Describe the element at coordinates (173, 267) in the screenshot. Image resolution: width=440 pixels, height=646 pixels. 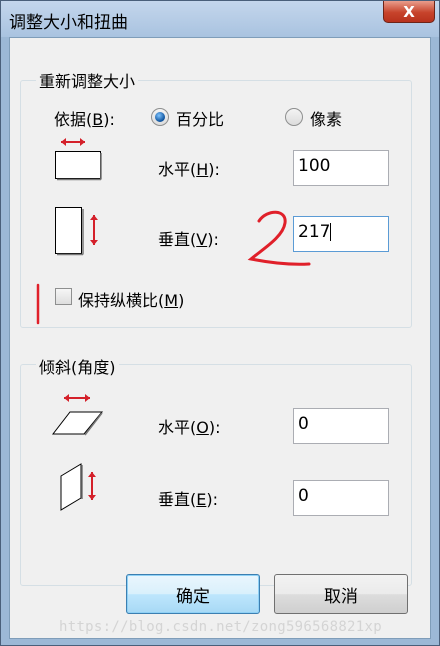
I see `annotation-overlay` at that location.